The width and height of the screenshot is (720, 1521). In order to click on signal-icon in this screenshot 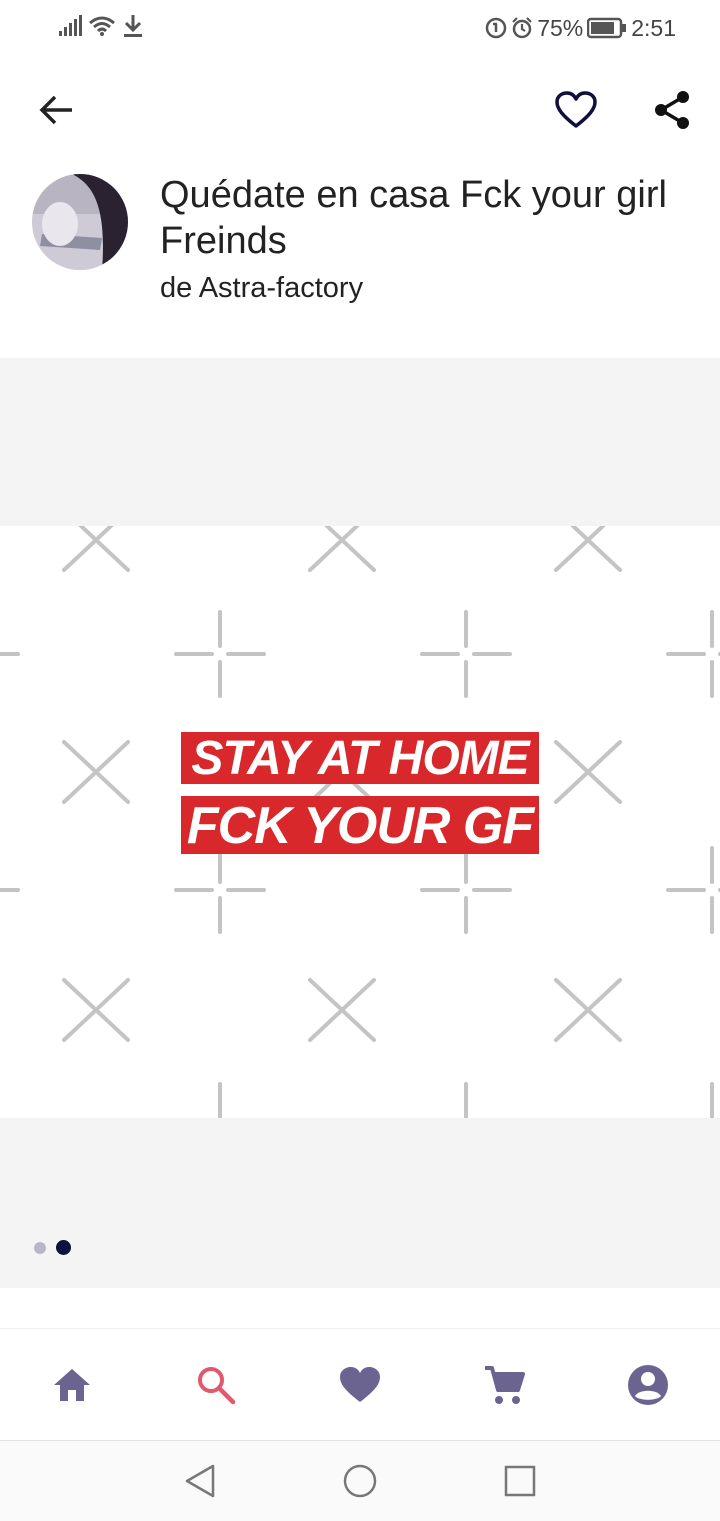, I will do `click(70, 25)`.